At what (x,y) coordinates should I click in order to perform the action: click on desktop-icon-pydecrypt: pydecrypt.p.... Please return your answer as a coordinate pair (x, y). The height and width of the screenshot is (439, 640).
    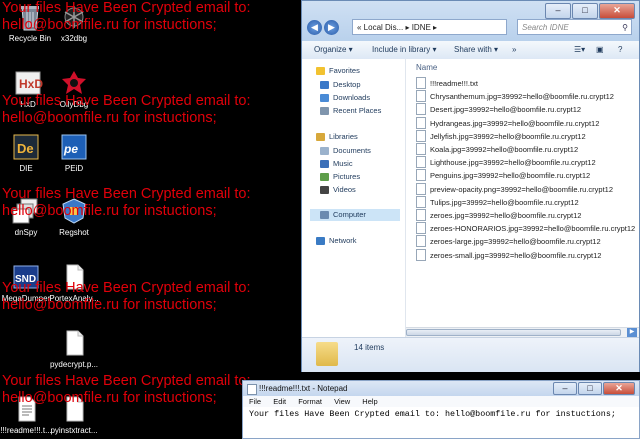
    Looking at the image, I should click on (74, 348).